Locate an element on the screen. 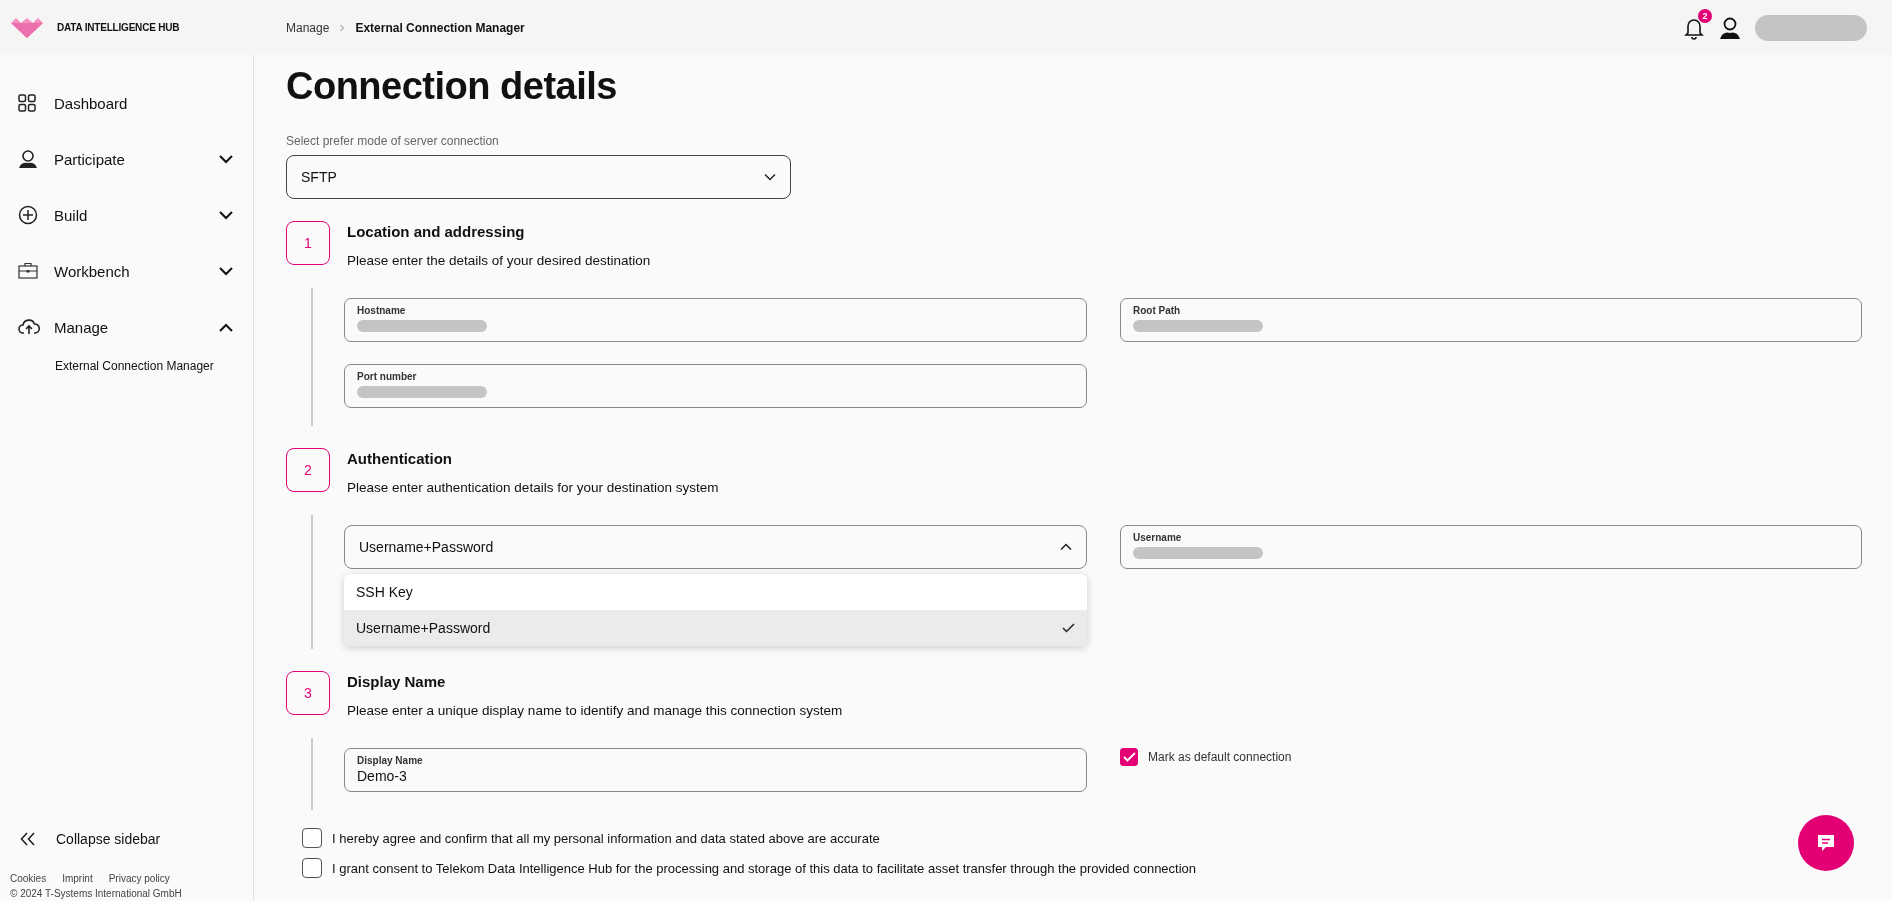 The height and width of the screenshot is (901, 1892). cloud-upload-icon is located at coordinates (29, 327).